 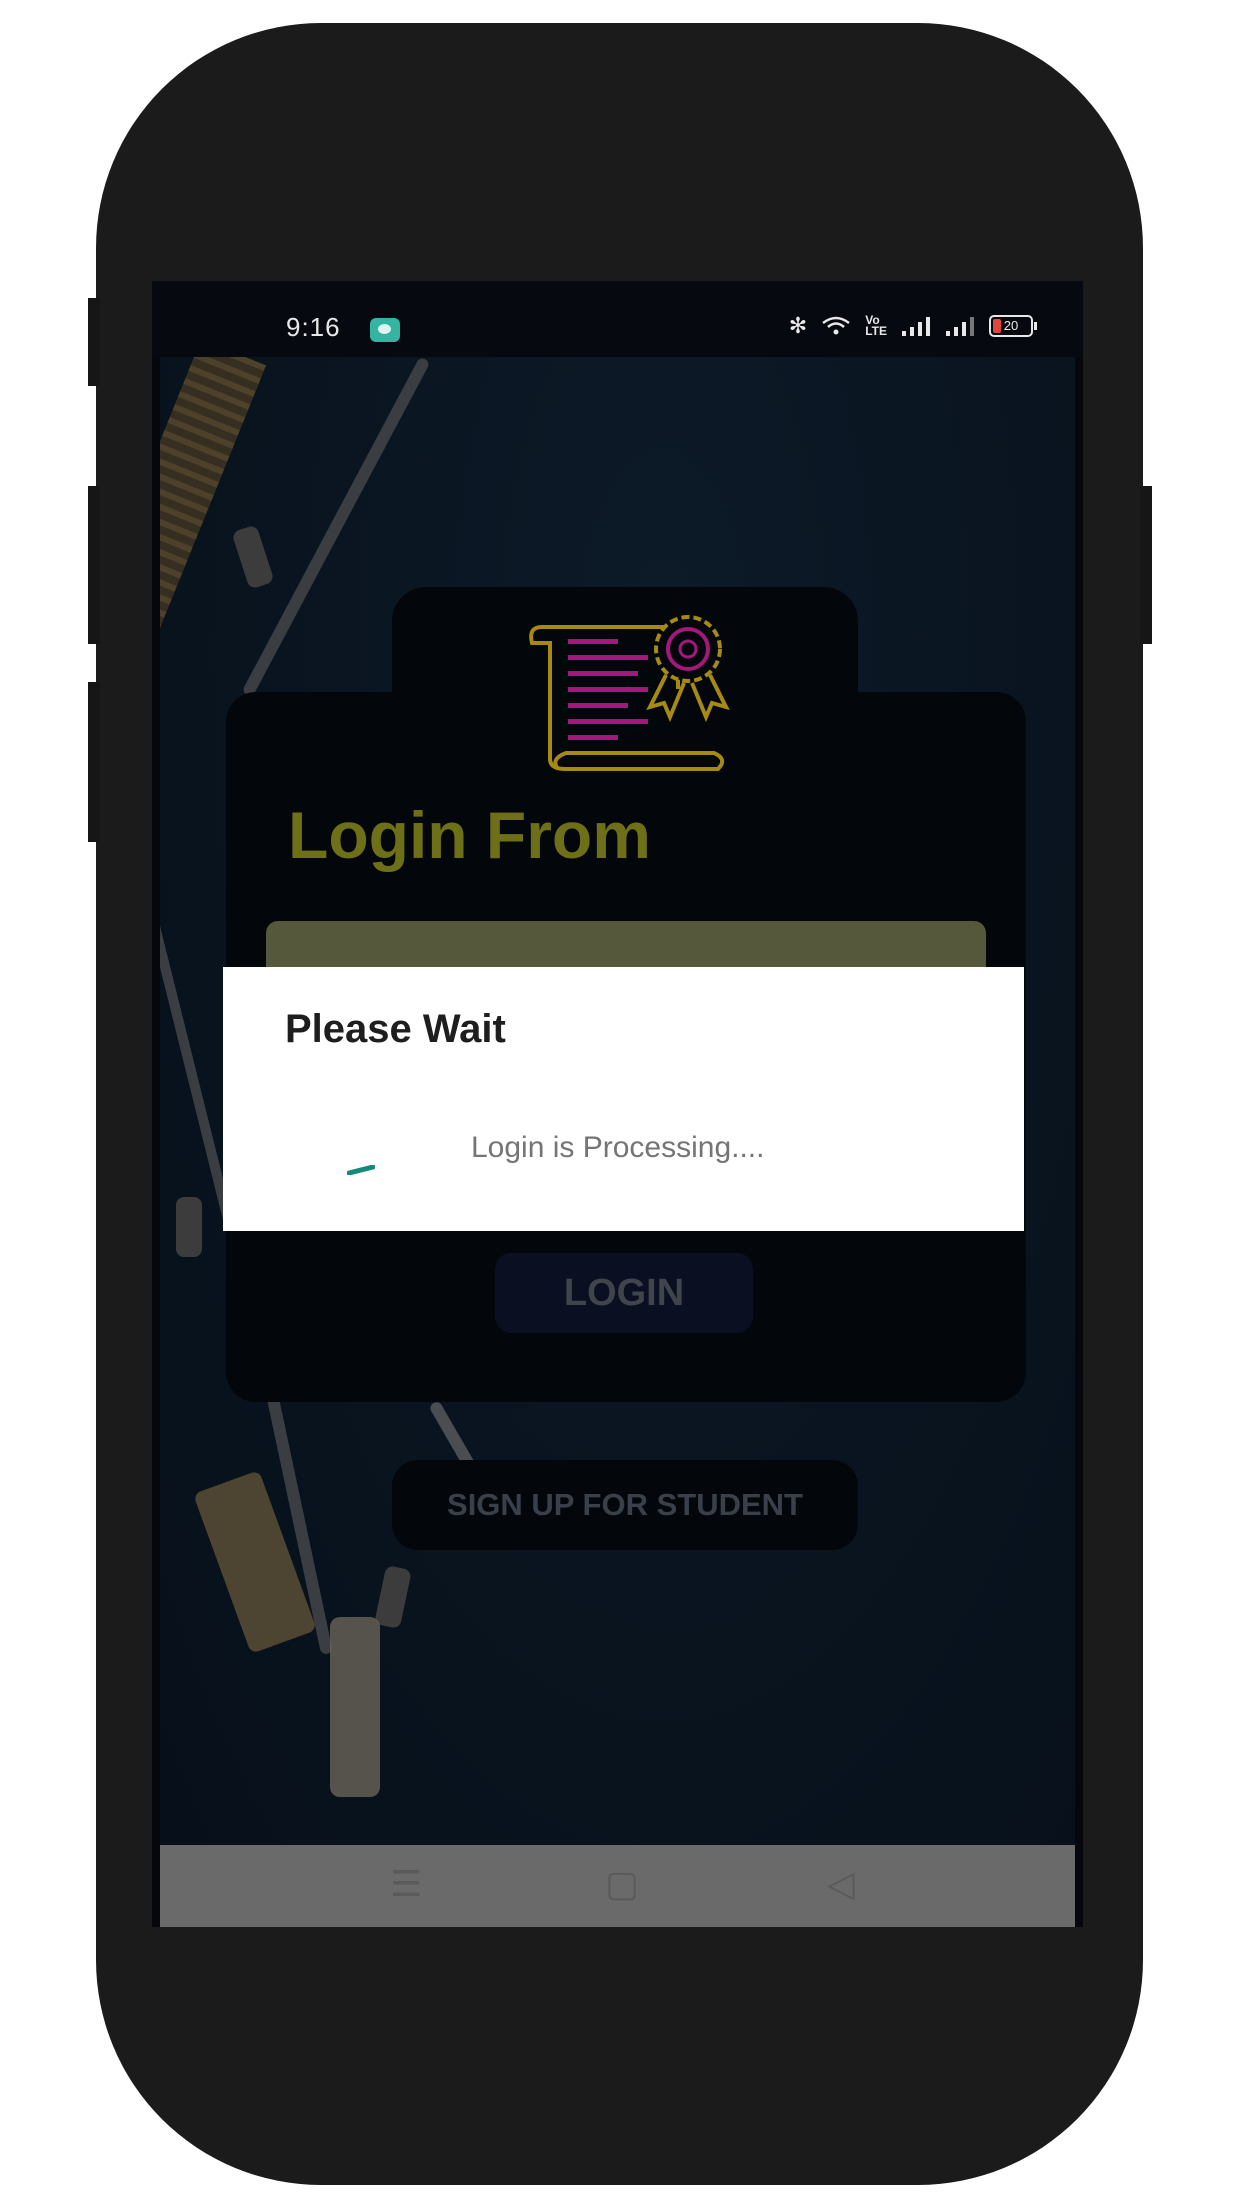 I want to click on status-bar: 9:16 ✻ Vo LTE 20, so click(x=617, y=319).